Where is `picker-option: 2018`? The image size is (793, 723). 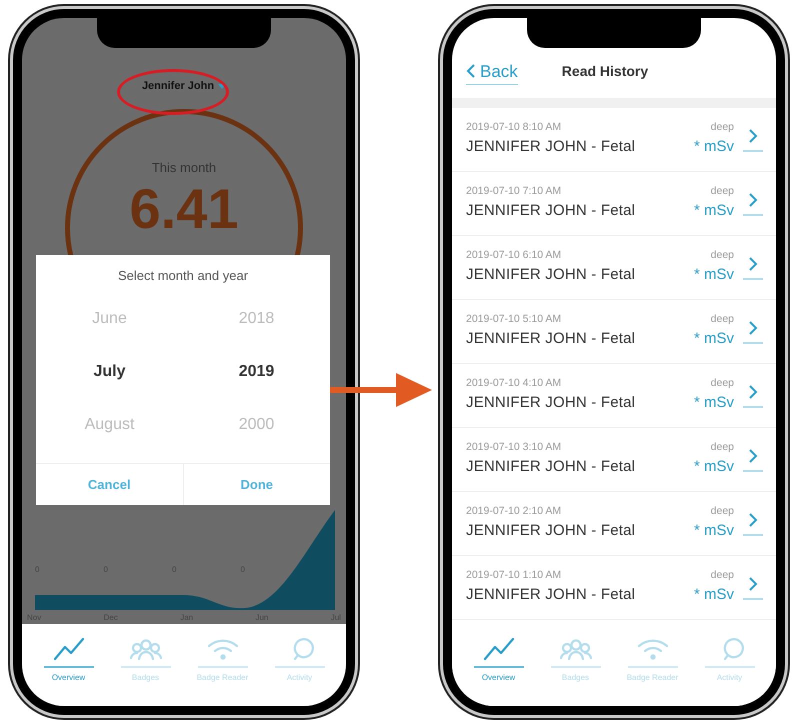
picker-option: 2018 is located at coordinates (256, 318).